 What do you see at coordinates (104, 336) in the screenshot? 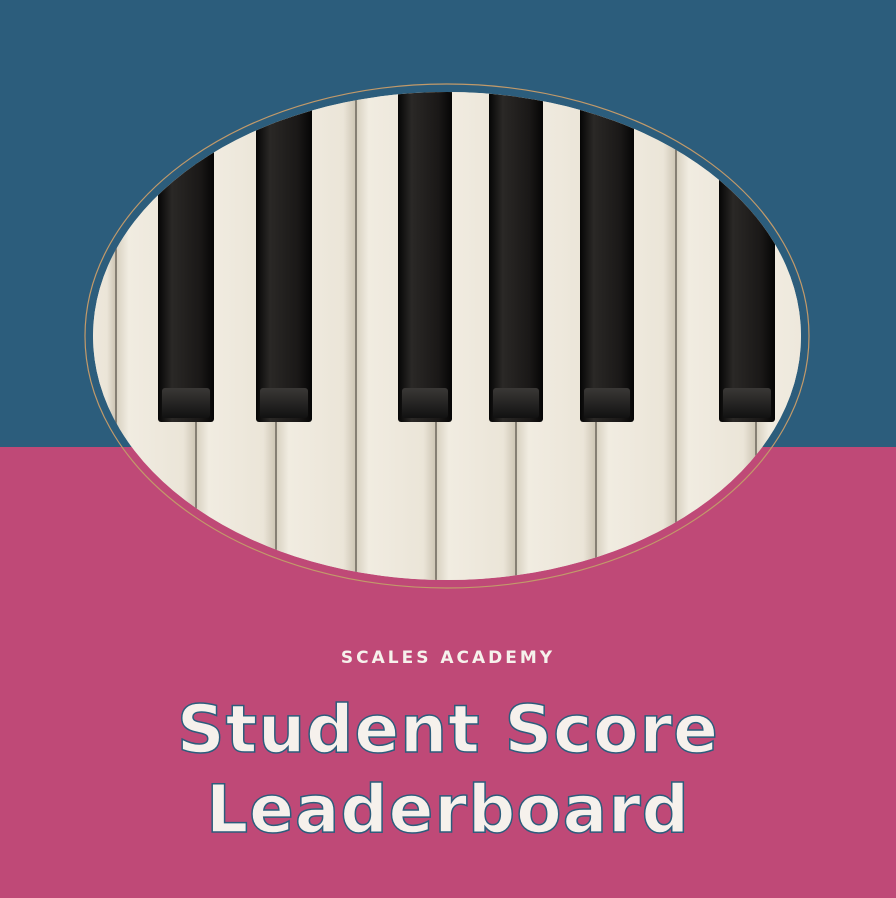
I see `white-key` at bounding box center [104, 336].